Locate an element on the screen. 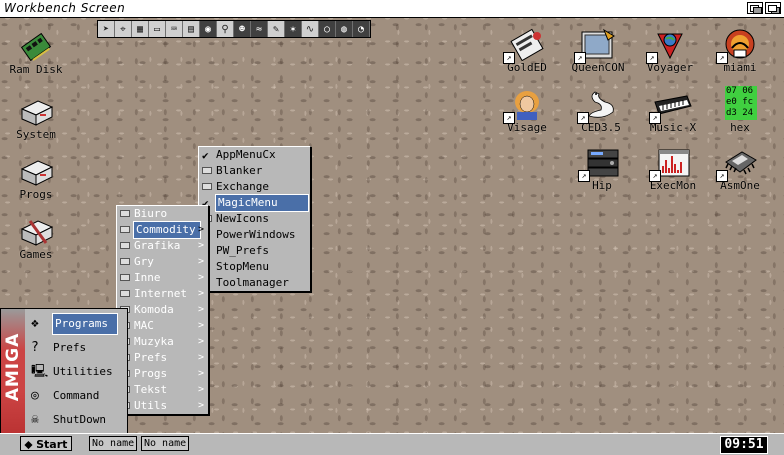 The height and width of the screenshot is (455, 784). terminal-icon: ↗ is located at coordinates (596, 46).